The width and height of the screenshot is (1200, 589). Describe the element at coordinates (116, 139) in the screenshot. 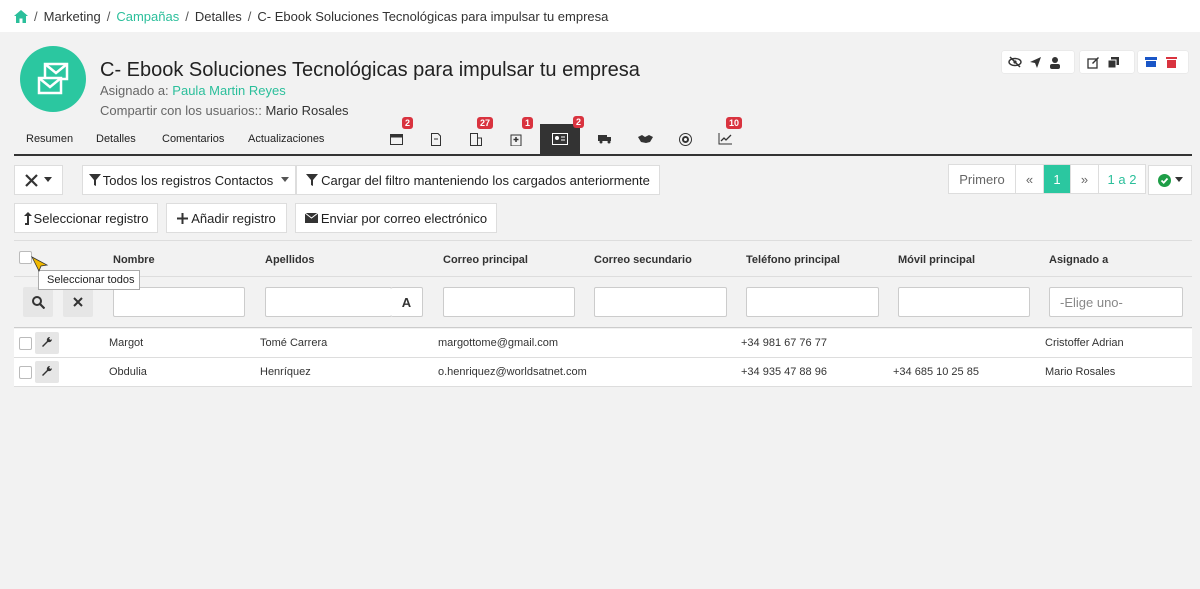

I see `tab-detalles: Detalles` at that location.